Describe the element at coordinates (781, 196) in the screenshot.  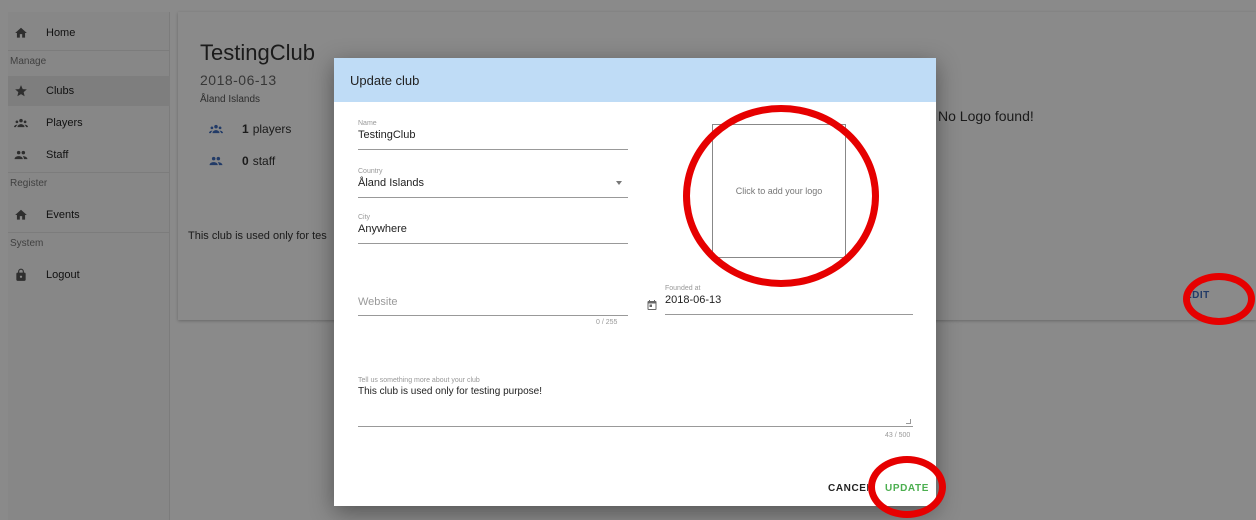
I see `annotation-circle-logo` at that location.